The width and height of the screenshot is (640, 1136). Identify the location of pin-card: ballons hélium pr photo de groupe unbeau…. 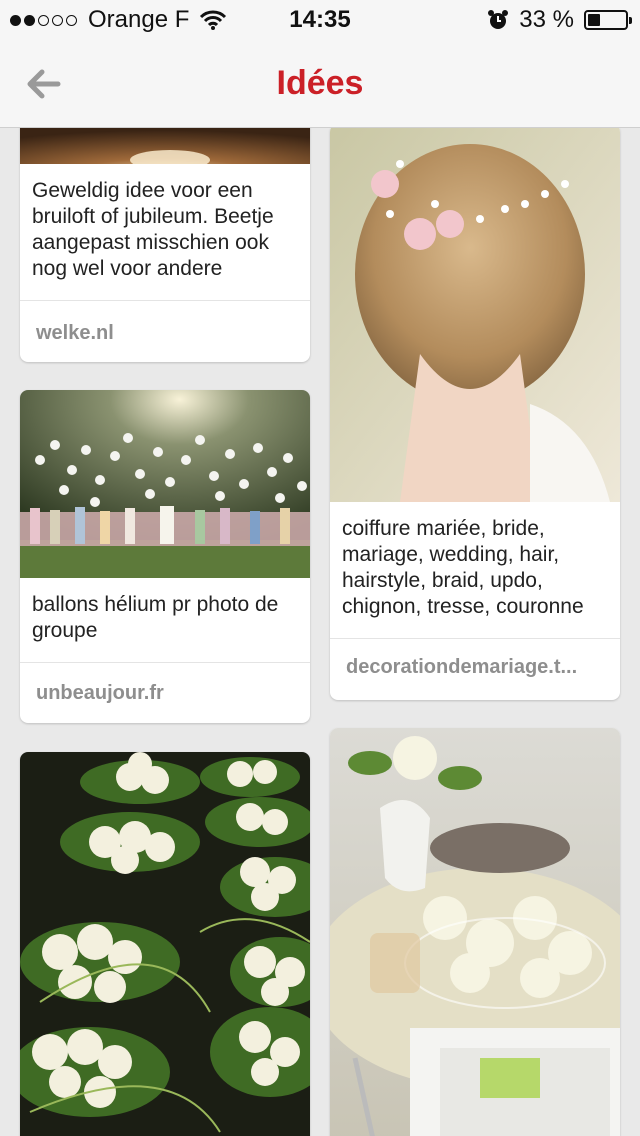
(165, 556).